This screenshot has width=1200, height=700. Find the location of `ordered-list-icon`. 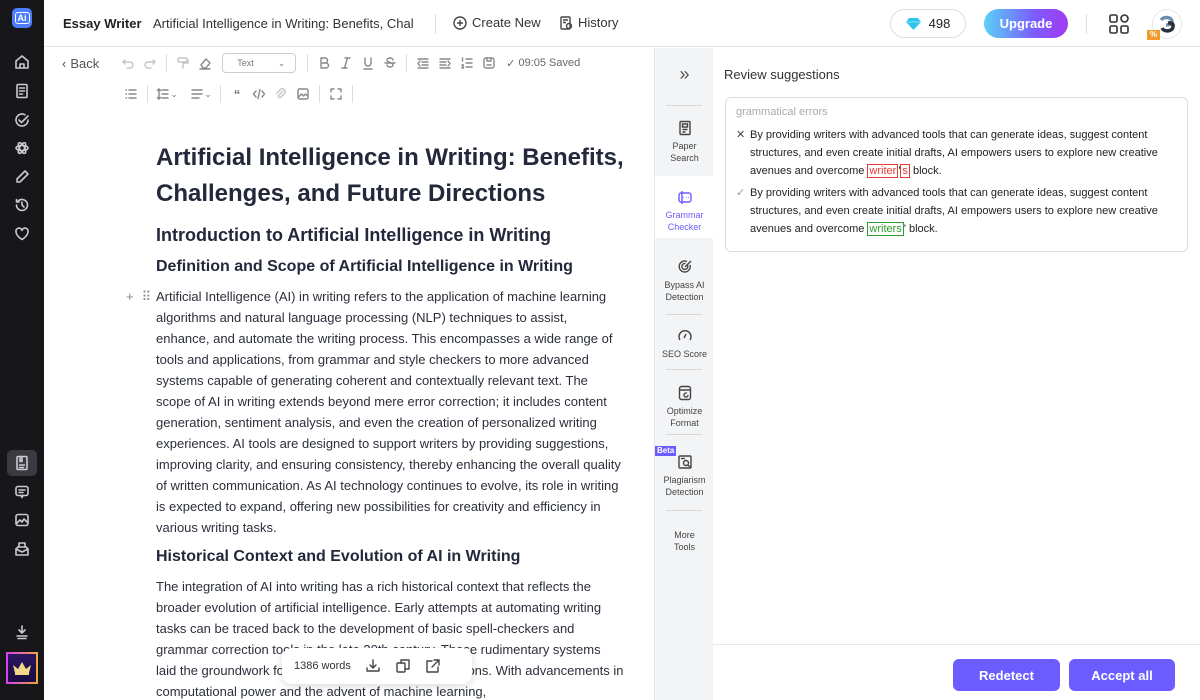

ordered-list-icon is located at coordinates (467, 63).